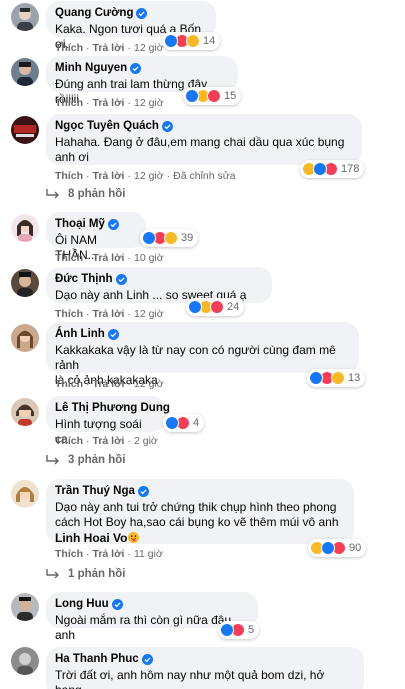 This screenshot has height=689, width=405. Describe the element at coordinates (146, 441) in the screenshot. I see `timestamp: 2 giờ` at that location.